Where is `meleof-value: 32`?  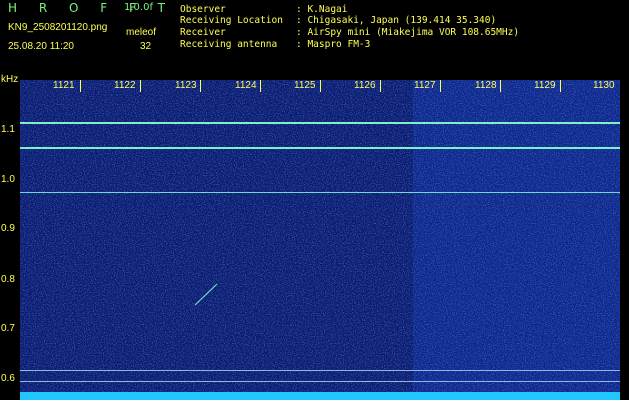 meleof-value: 32 is located at coordinates (146, 46).